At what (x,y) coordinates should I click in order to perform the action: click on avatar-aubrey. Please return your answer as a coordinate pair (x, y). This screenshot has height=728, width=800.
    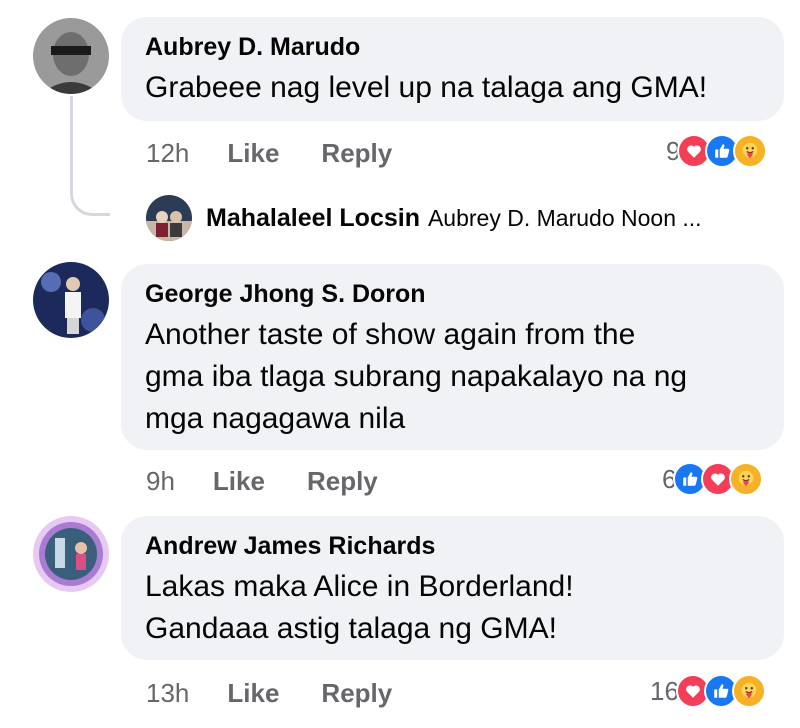
    Looking at the image, I should click on (71, 56).